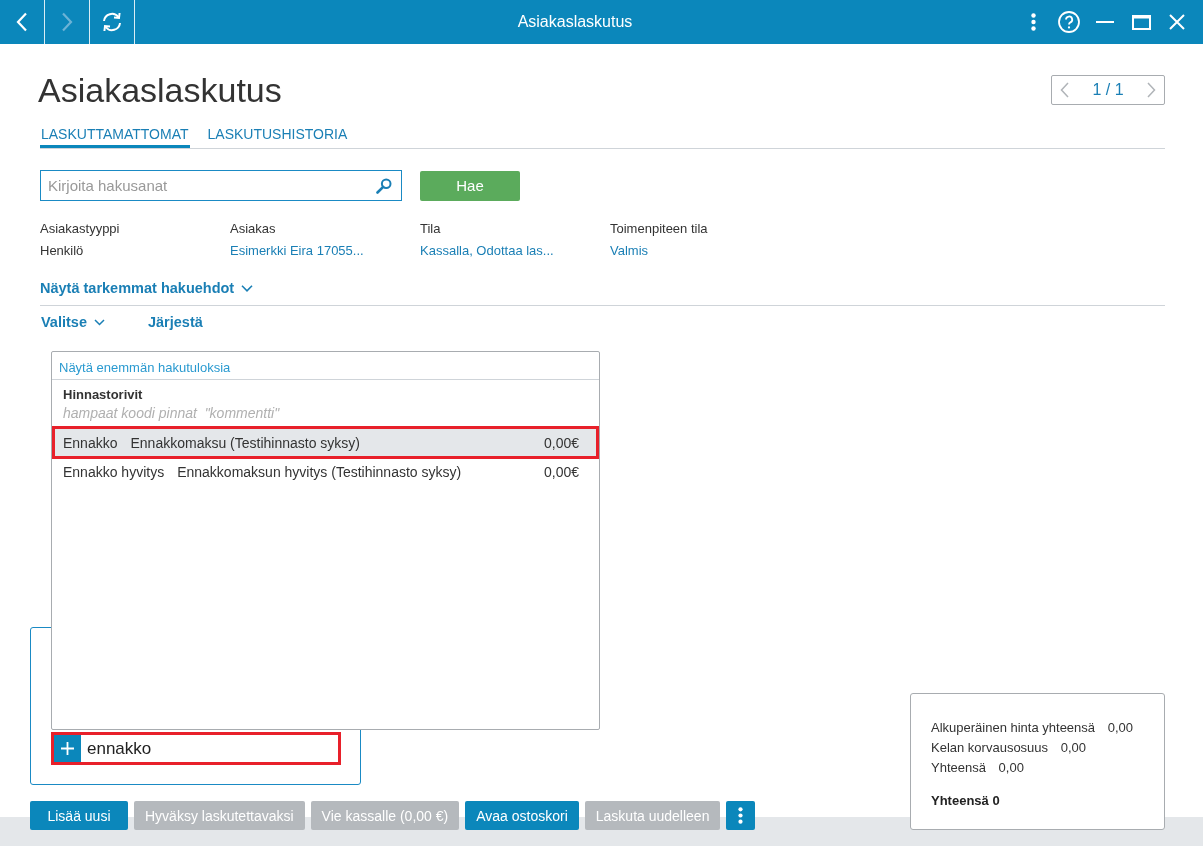 The width and height of the screenshot is (1203, 846). Describe the element at coordinates (160, 90) in the screenshot. I see `page-title: Asiakaslaskutus` at that location.